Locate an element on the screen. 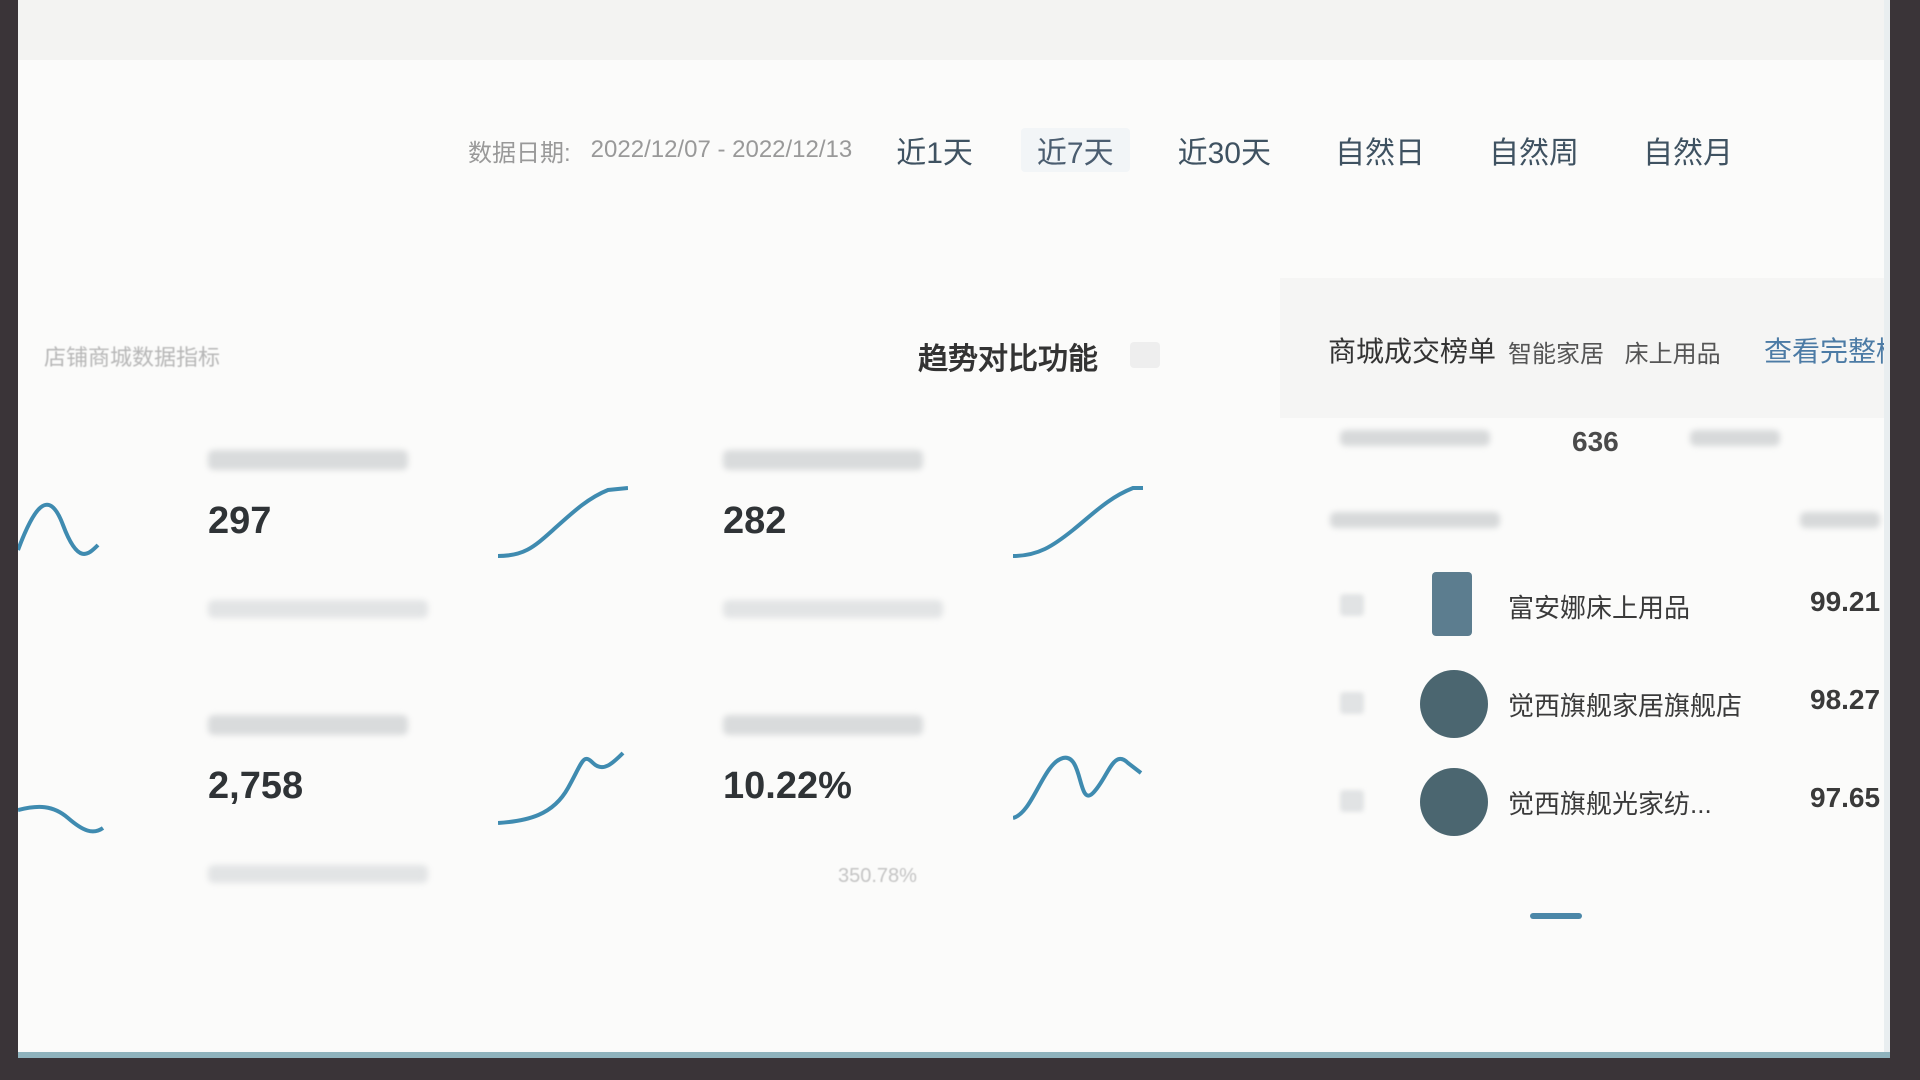 Image resolution: width=1920 pixels, height=1080 pixels. ranking-row: 觉西旗舰光家纺... 97.65 is located at coordinates (1615, 802).